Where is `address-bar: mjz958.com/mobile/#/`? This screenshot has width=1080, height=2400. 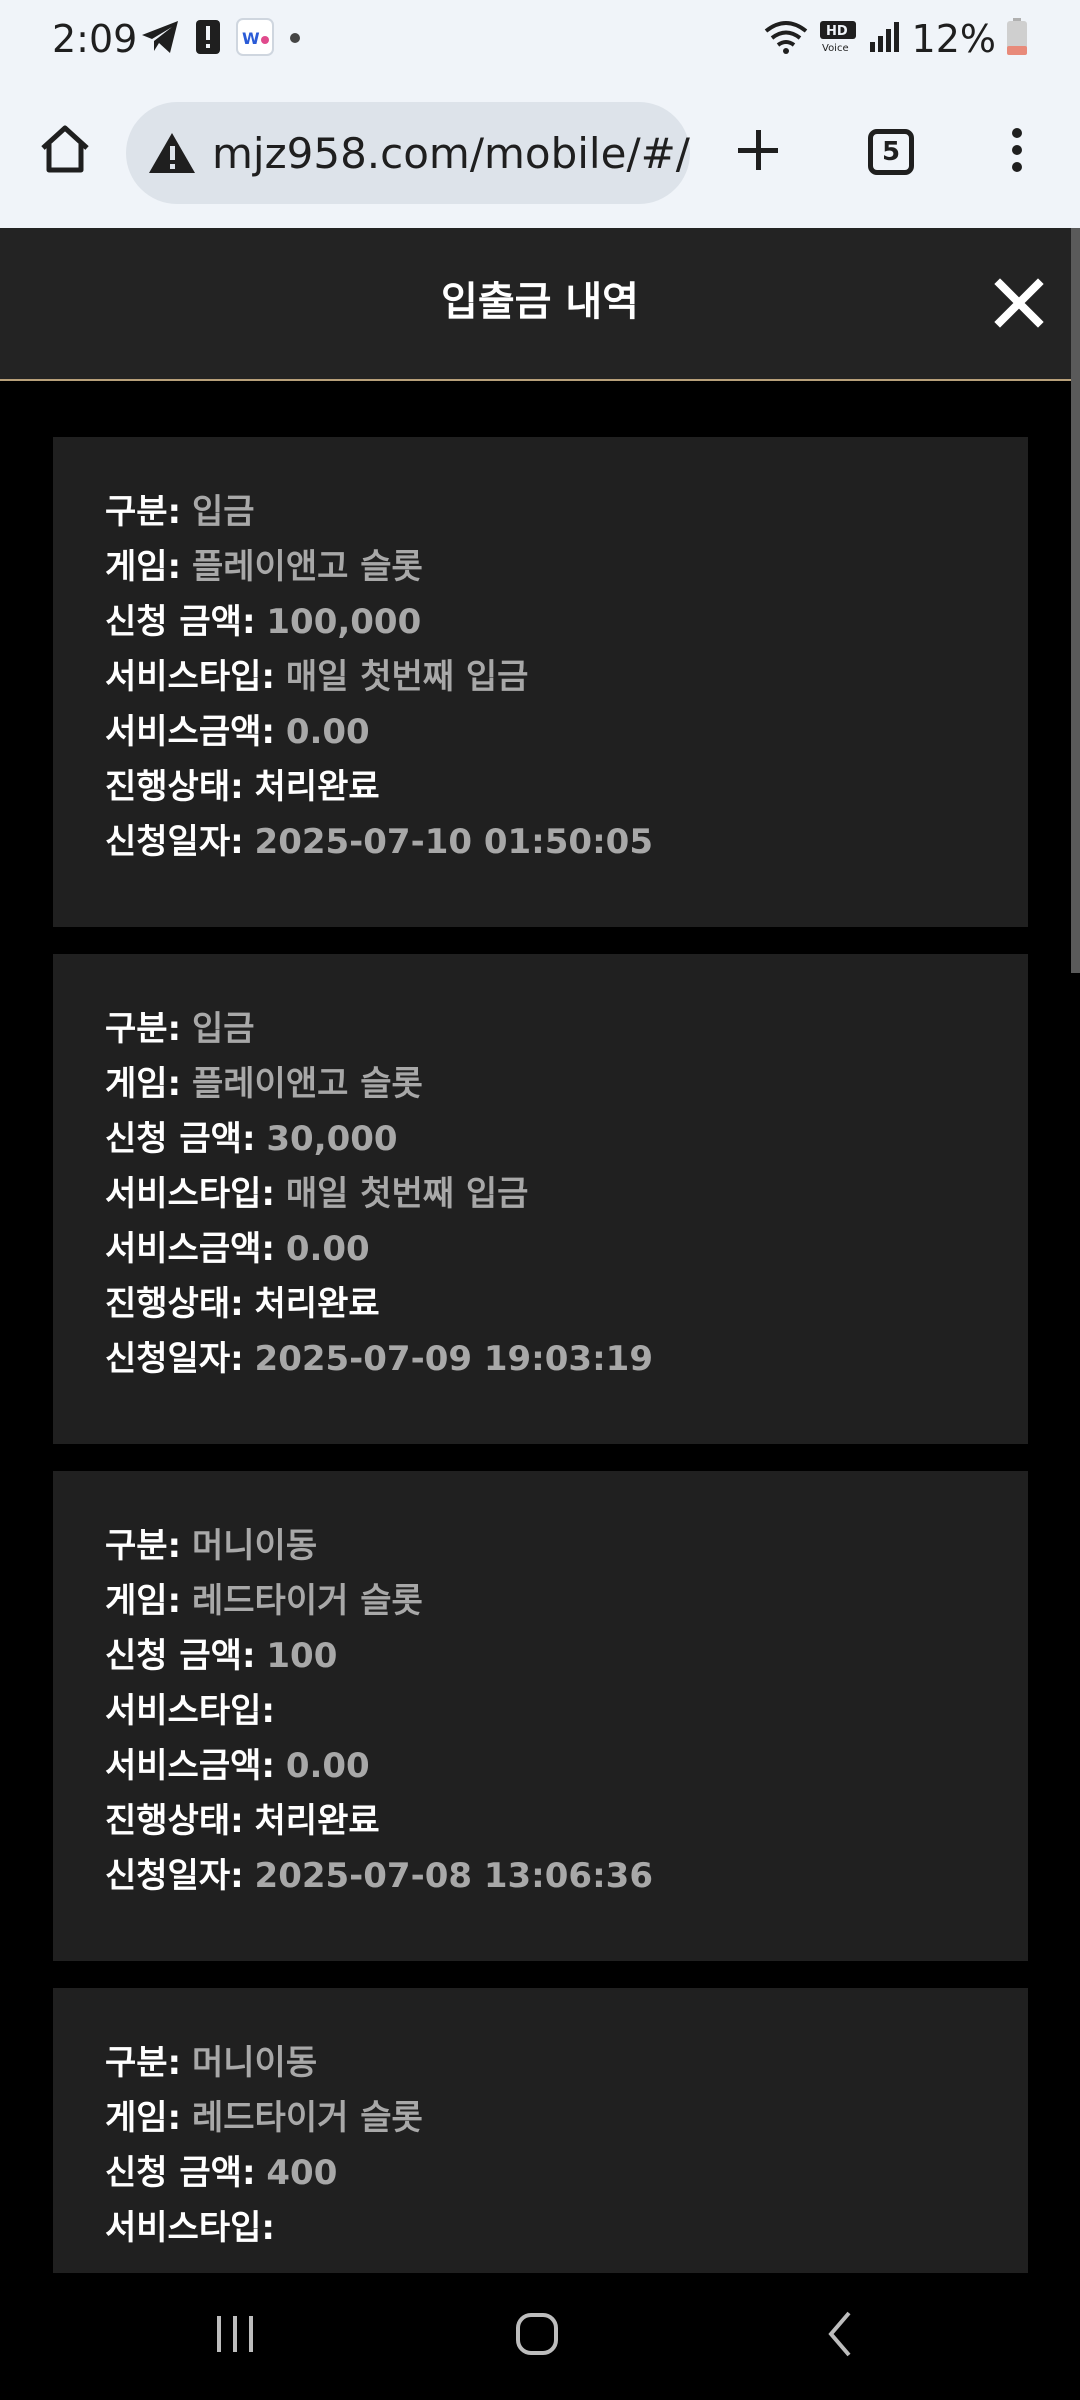 address-bar: mjz958.com/mobile/#/ is located at coordinates (408, 153).